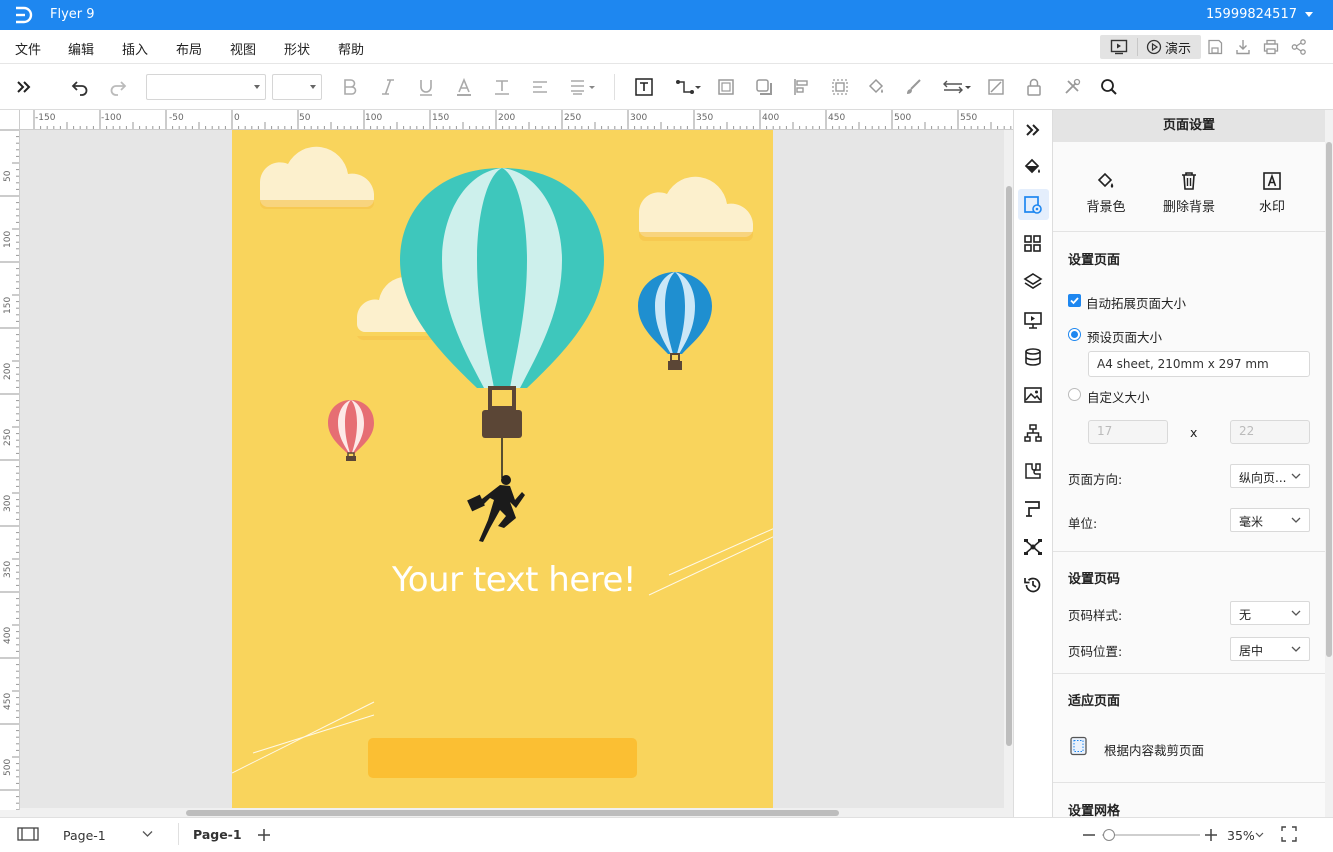  I want to click on grid-layout-icon, so click(1033, 244).